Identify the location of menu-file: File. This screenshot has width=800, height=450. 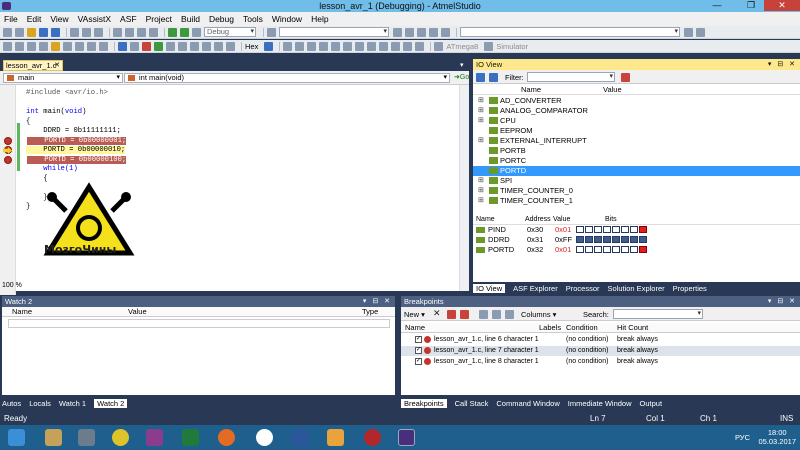
(11, 19).